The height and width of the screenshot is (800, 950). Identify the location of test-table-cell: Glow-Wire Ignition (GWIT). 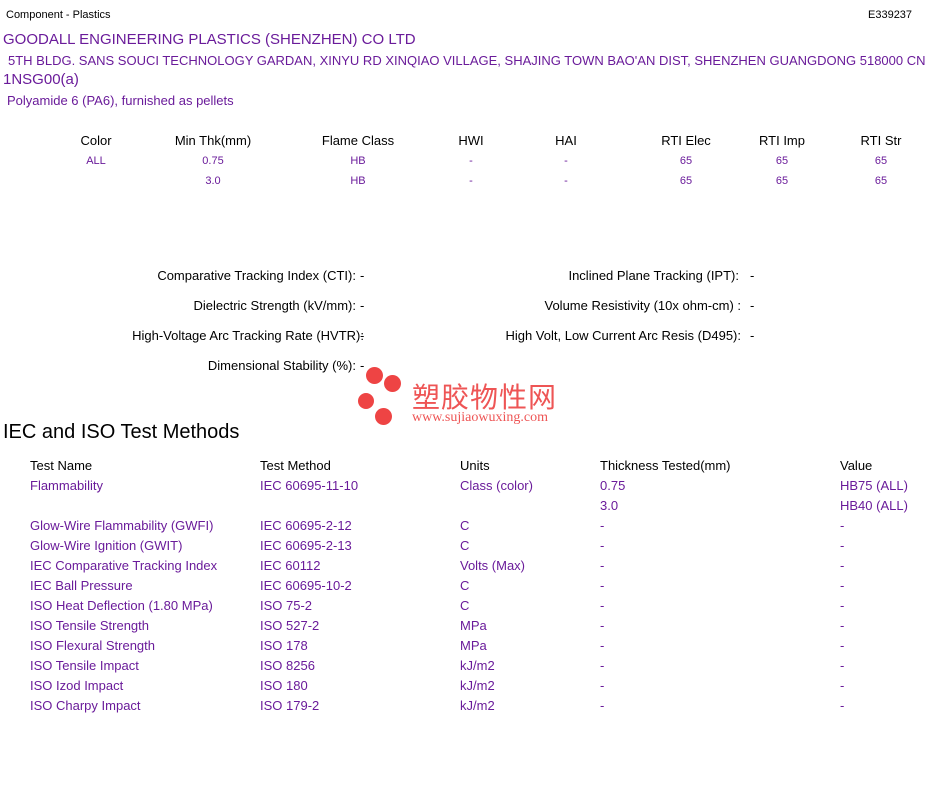
(106, 545).